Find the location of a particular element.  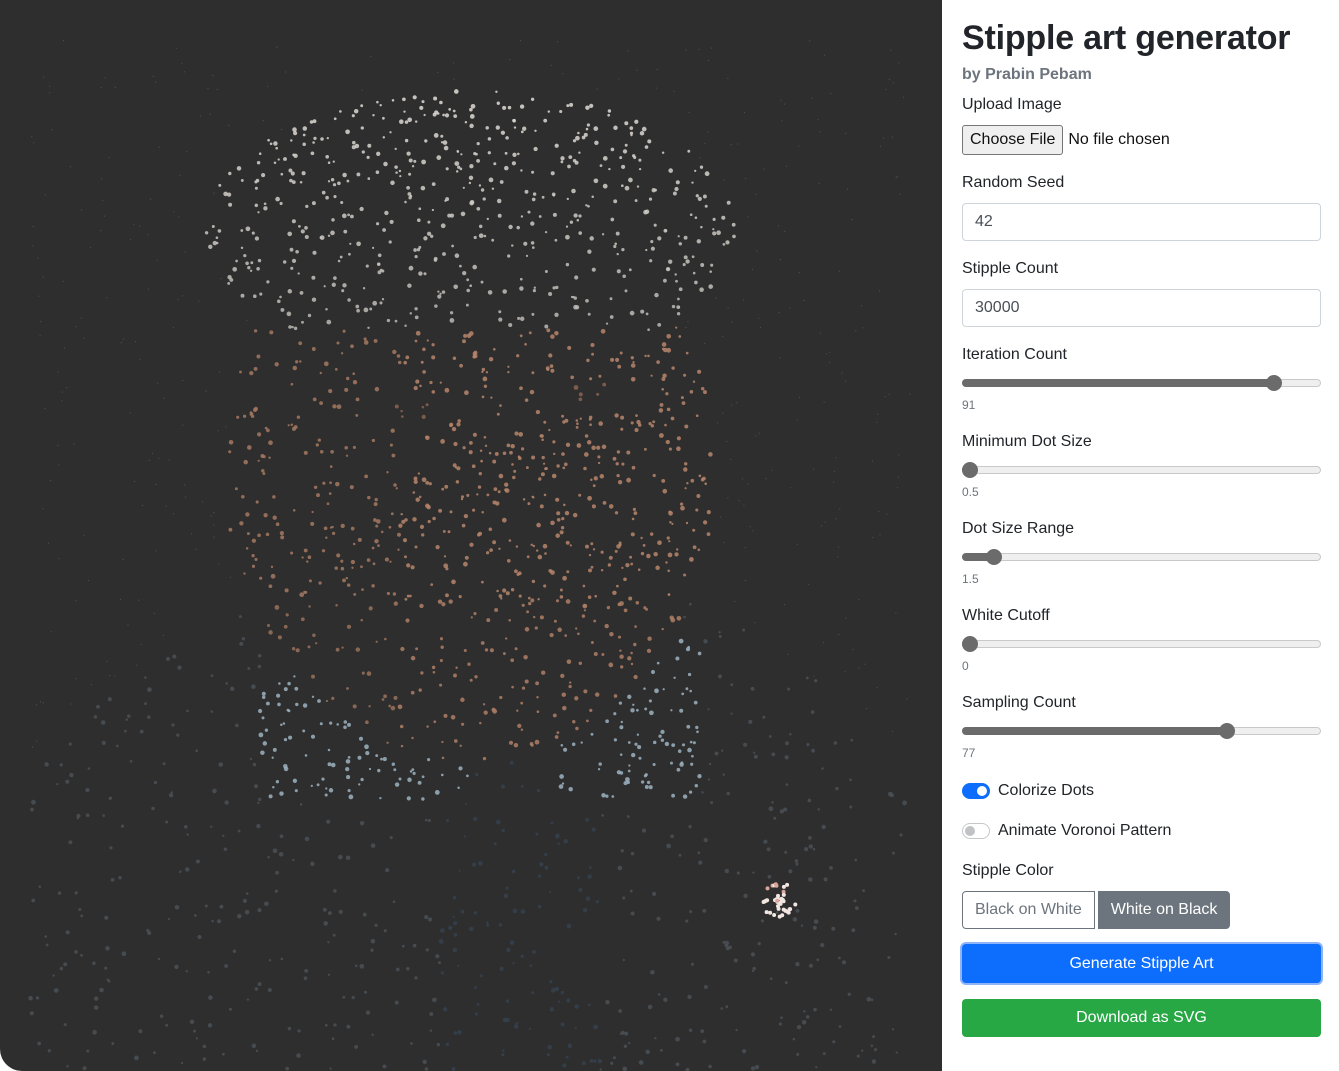

white-on-black-button: White on Black is located at coordinates (1164, 910).